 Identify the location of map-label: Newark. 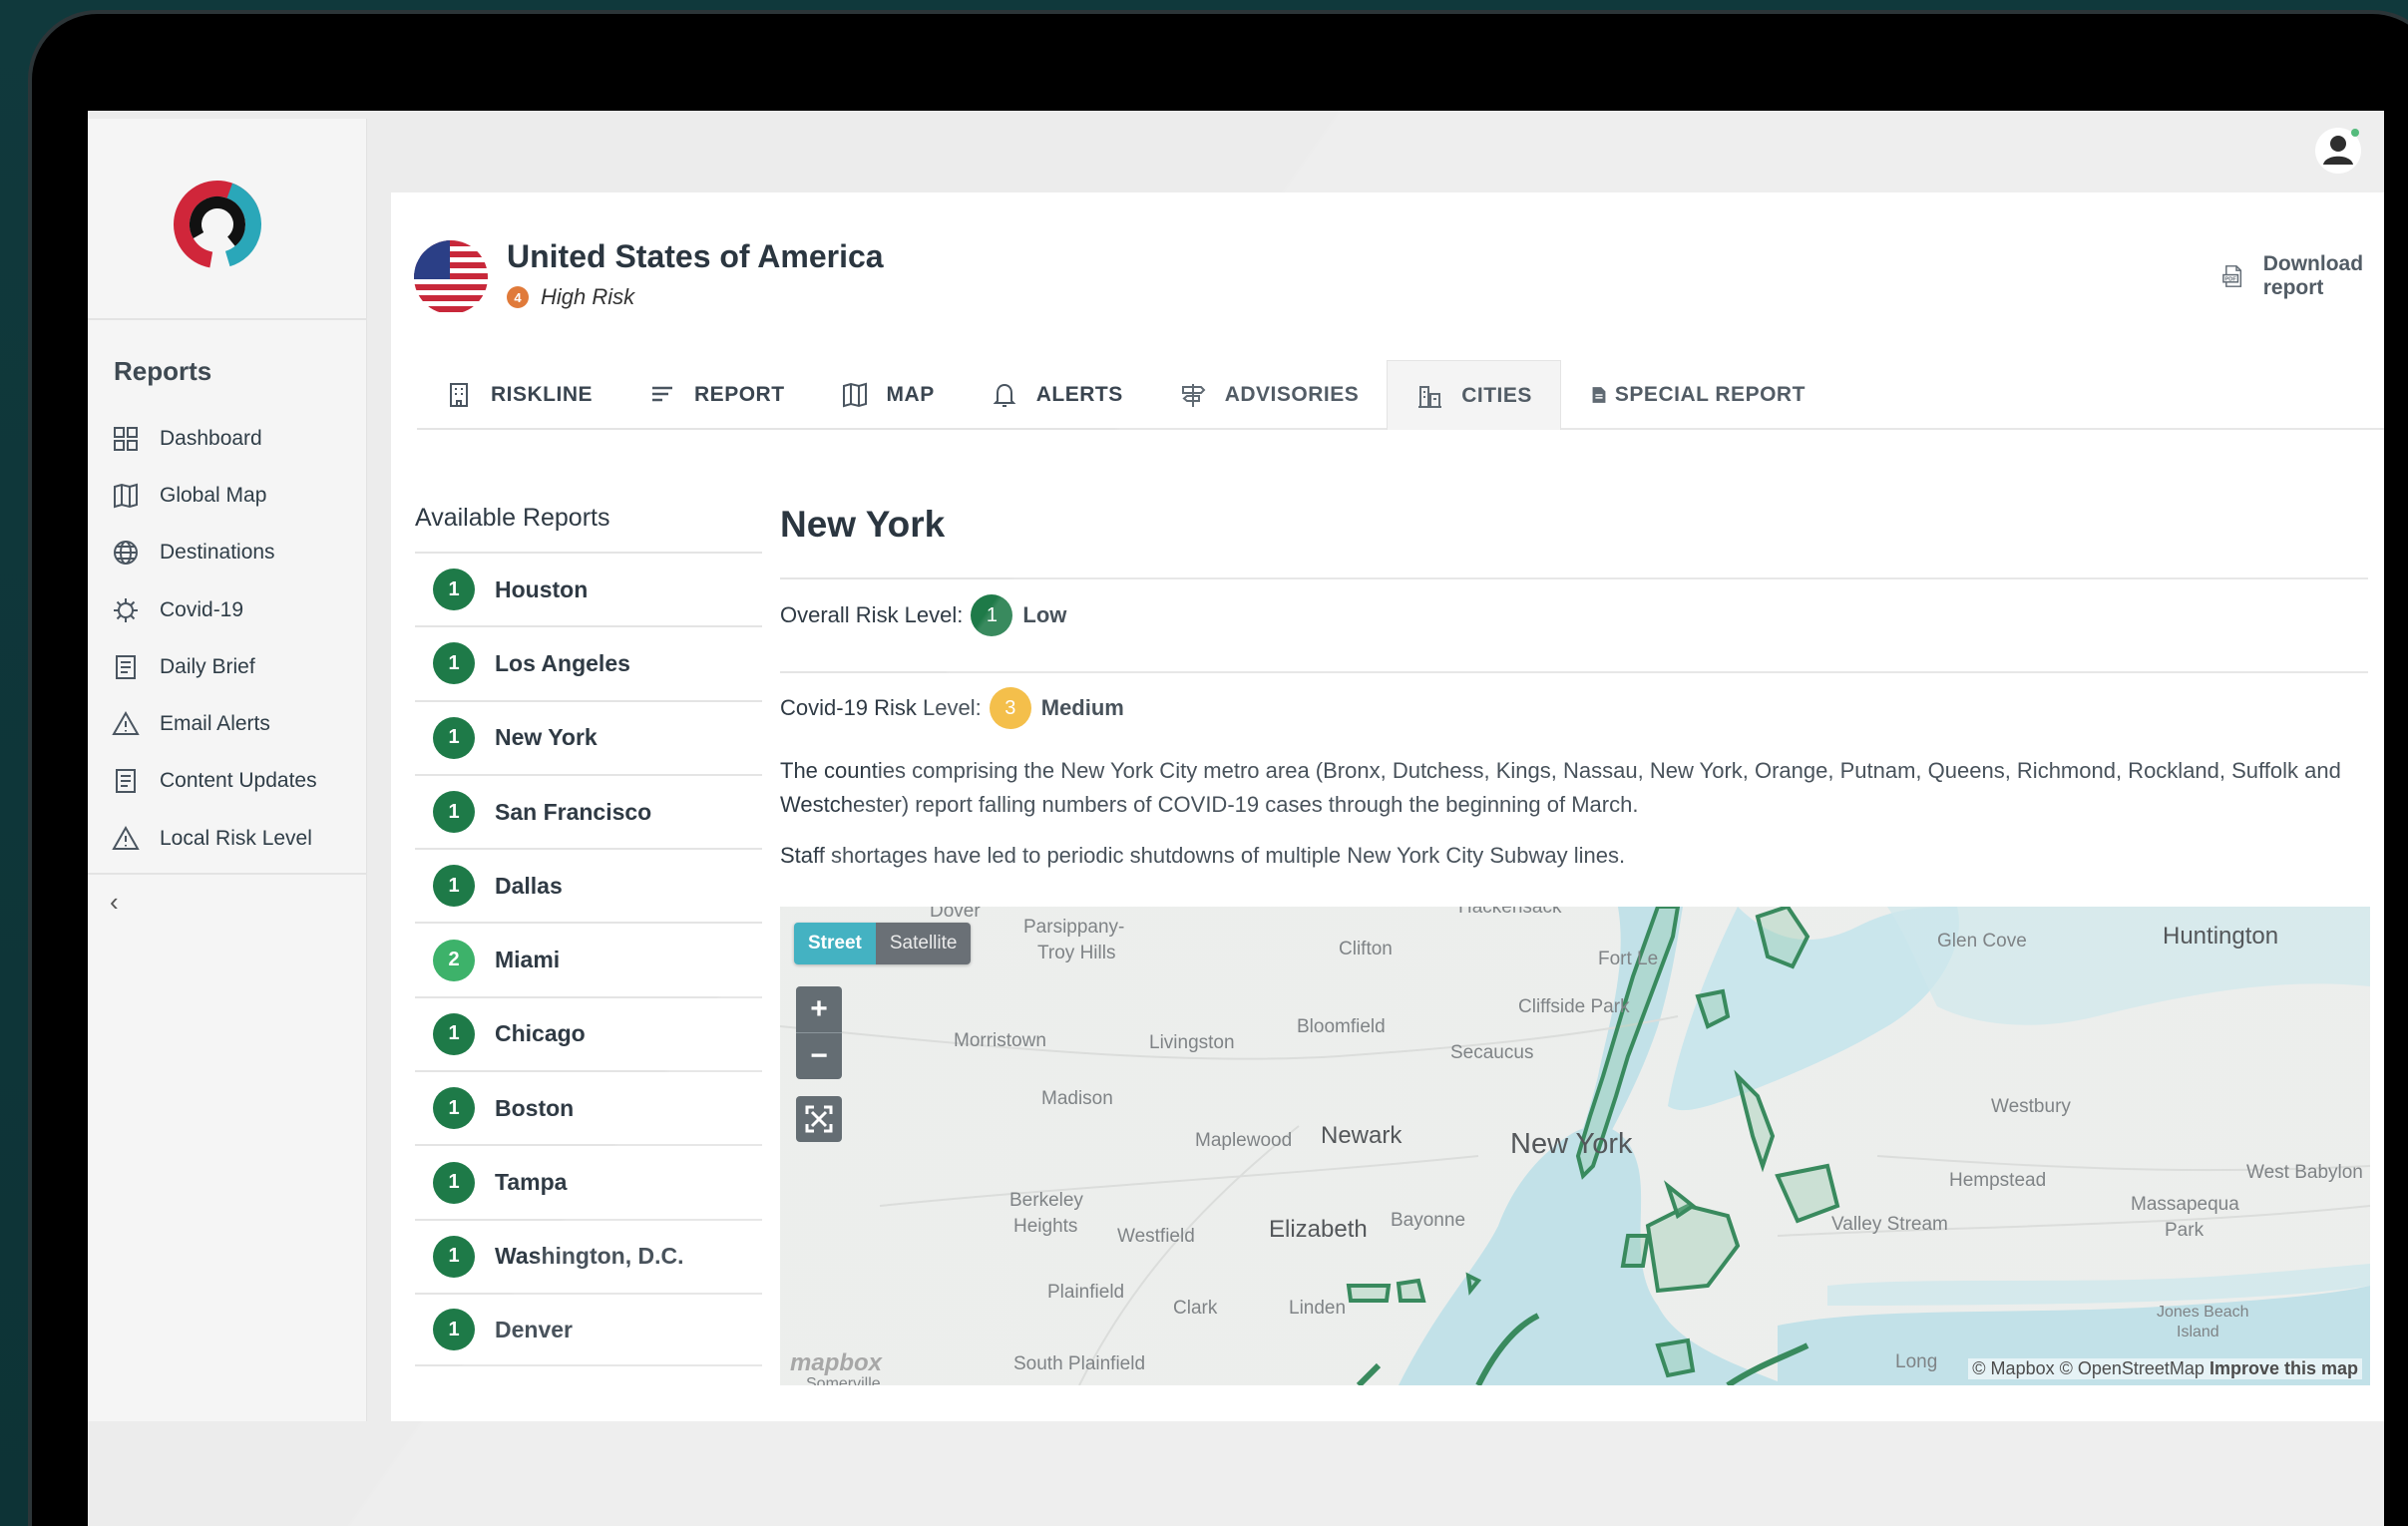
(1362, 1136).